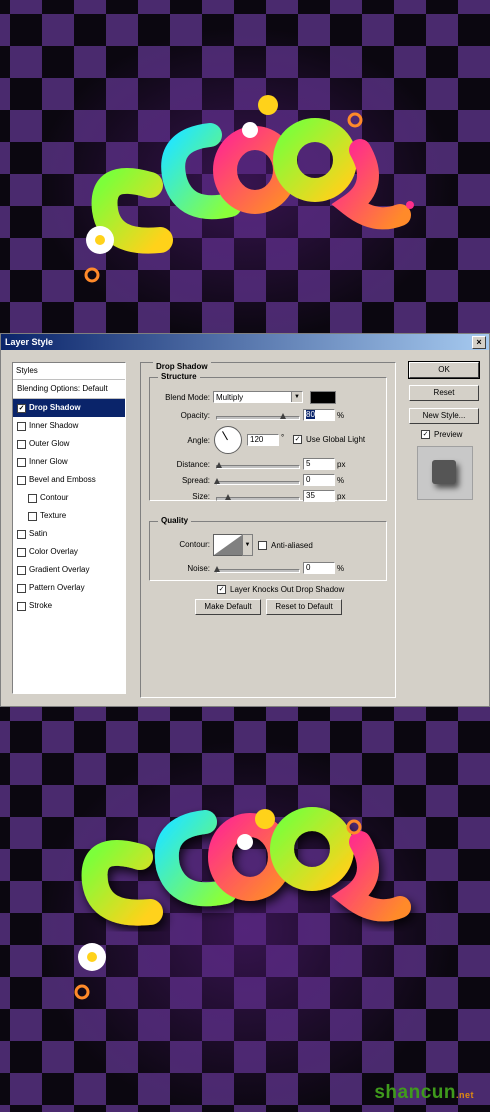 This screenshot has width=490, height=1112. What do you see at coordinates (319, 415) in the screenshot?
I see `opacity-input: 80` at bounding box center [319, 415].